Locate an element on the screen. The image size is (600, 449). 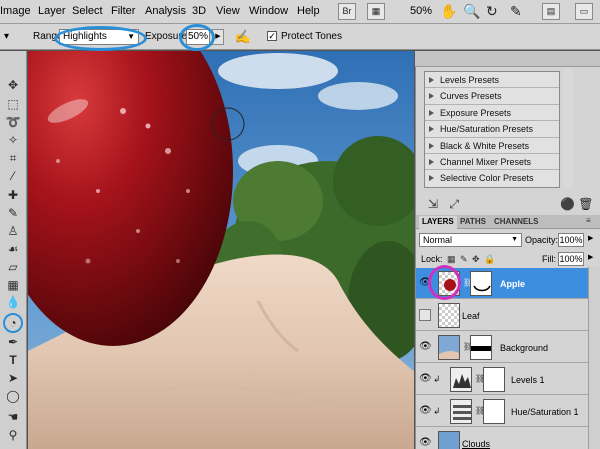
lock-position-icon: ✥ is located at coordinates (476, 259).